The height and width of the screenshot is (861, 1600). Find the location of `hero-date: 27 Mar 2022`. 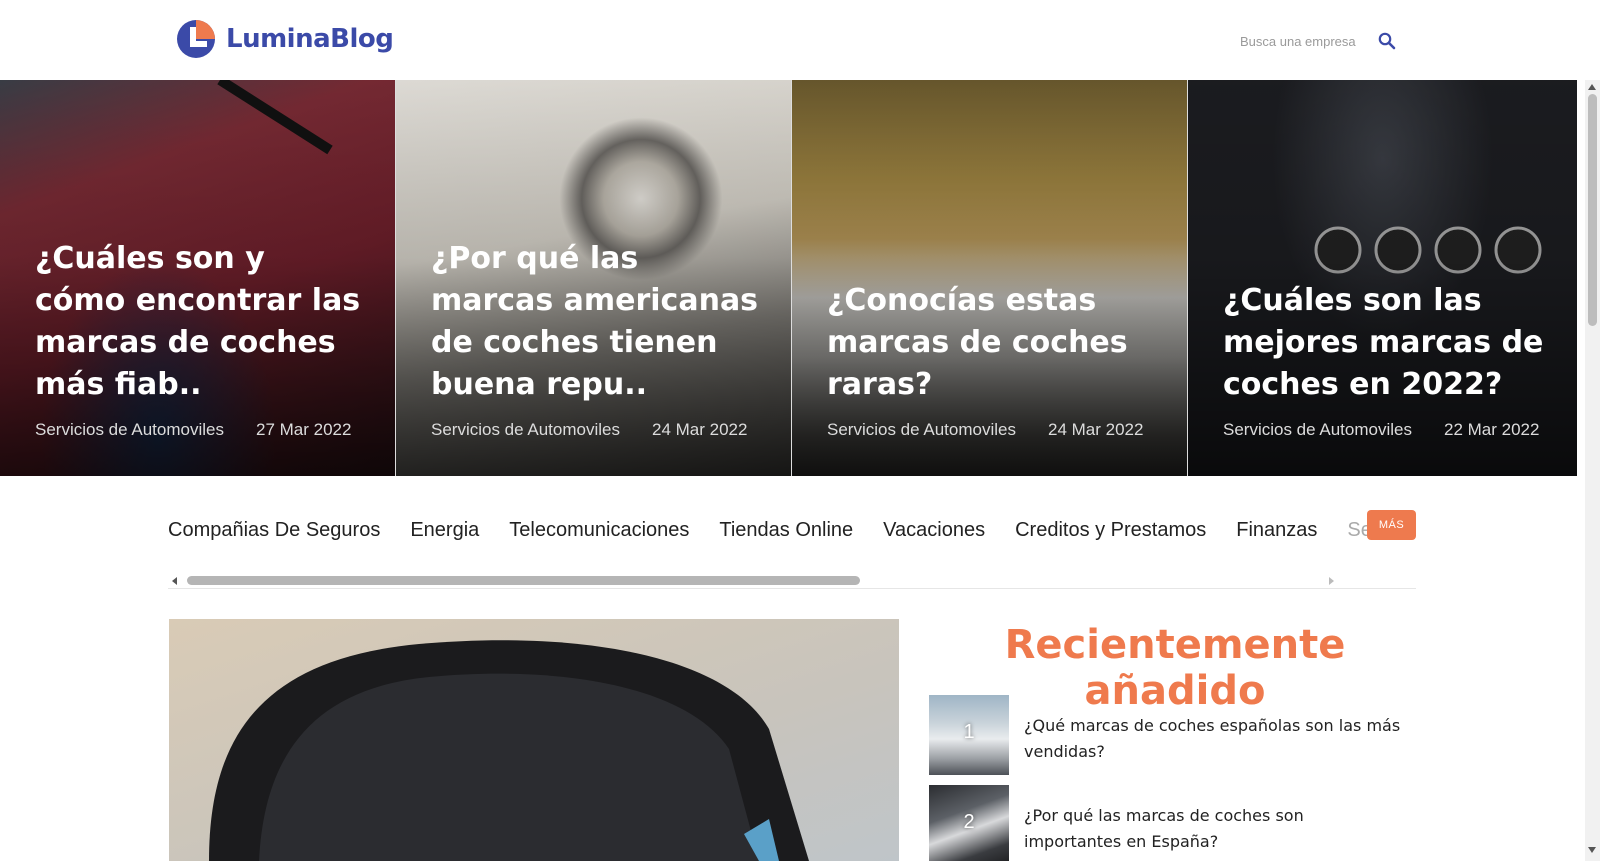

hero-date: 27 Mar 2022 is located at coordinates (303, 429).